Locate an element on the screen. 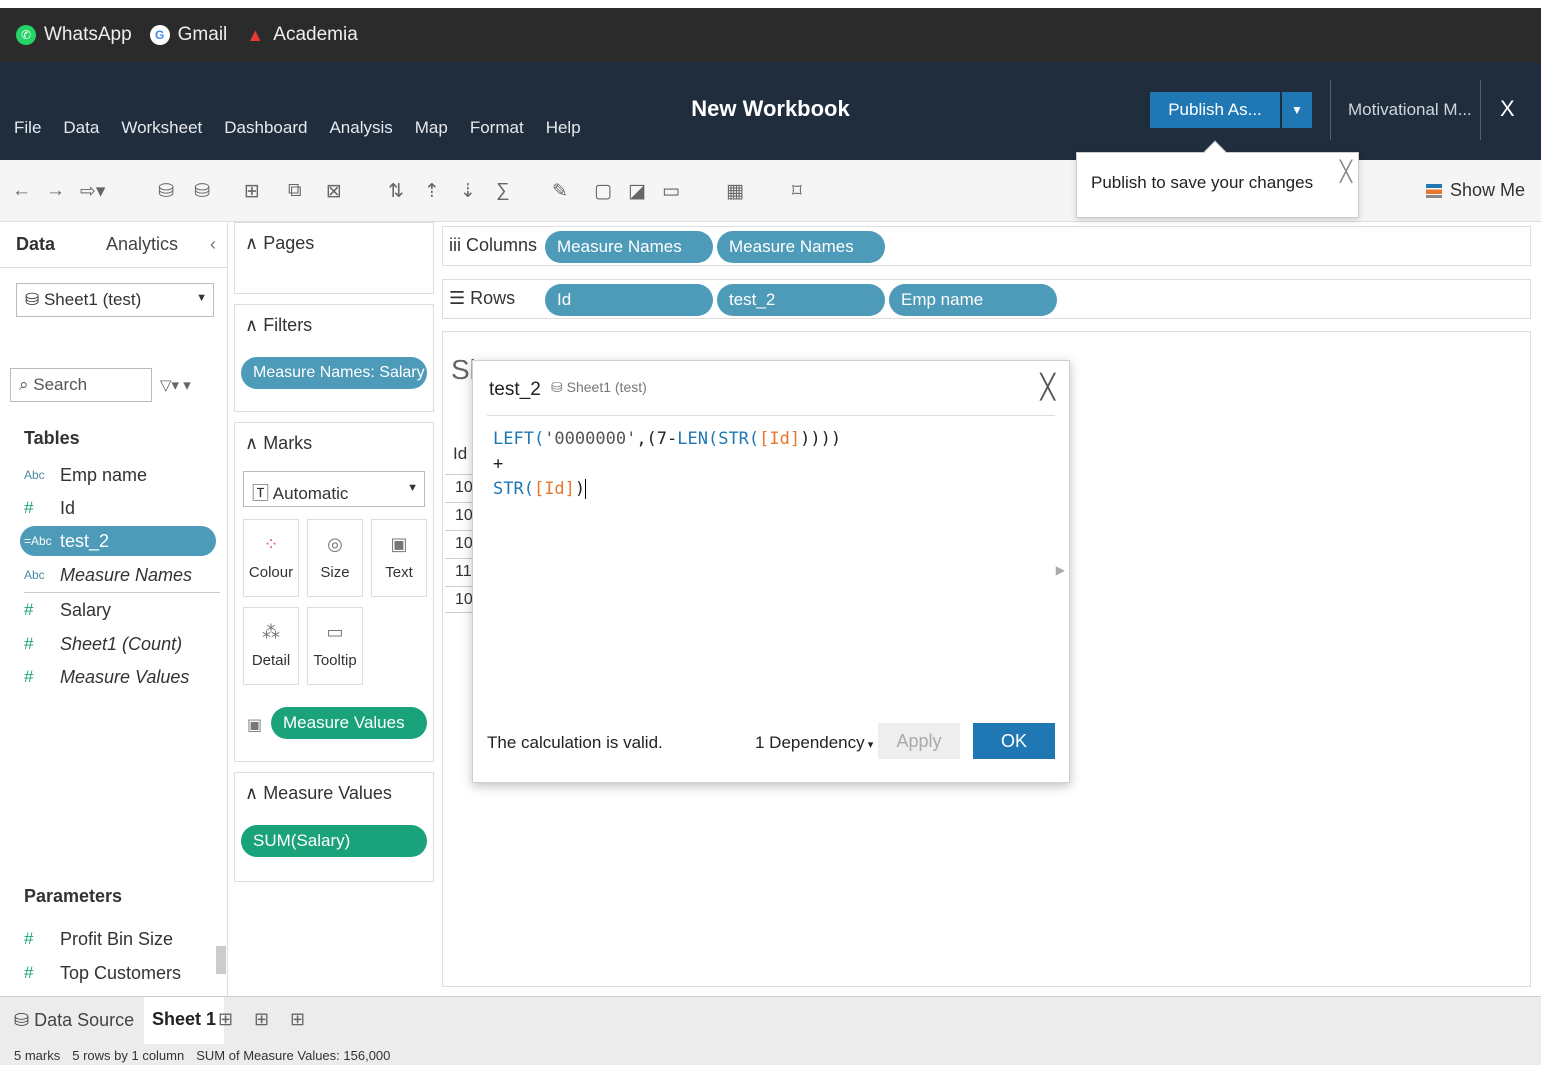 The height and width of the screenshot is (1065, 1541). filter-pill: Measure Names: Salary is located at coordinates (334, 373).